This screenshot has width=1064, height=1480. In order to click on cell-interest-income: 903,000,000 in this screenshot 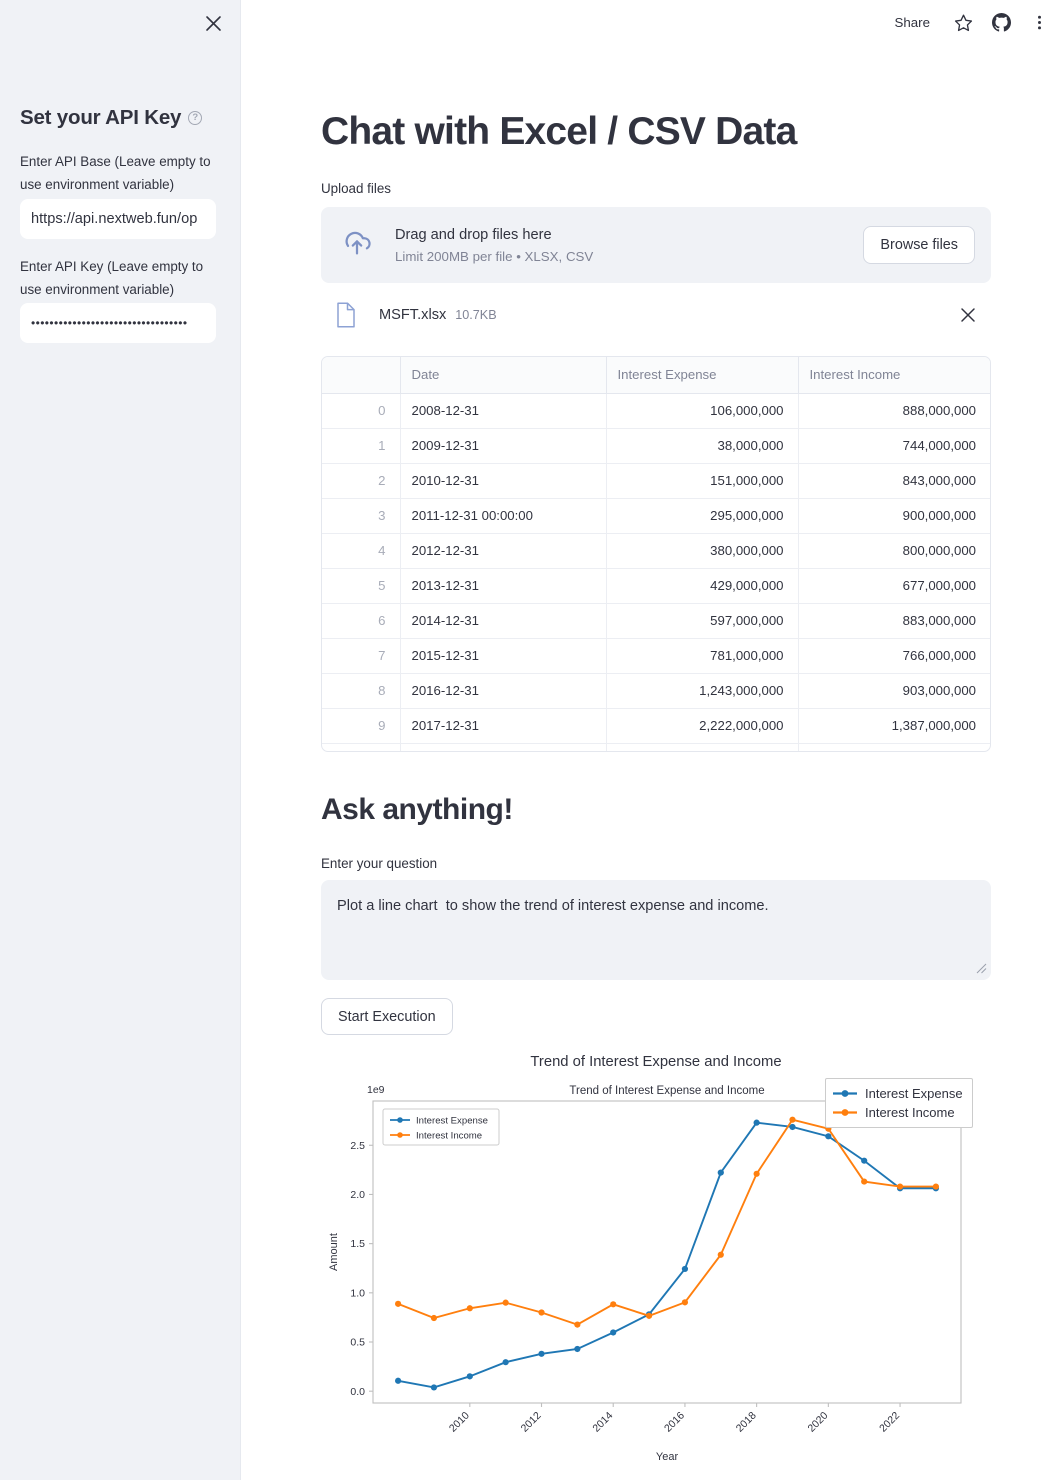, I will do `click(894, 691)`.